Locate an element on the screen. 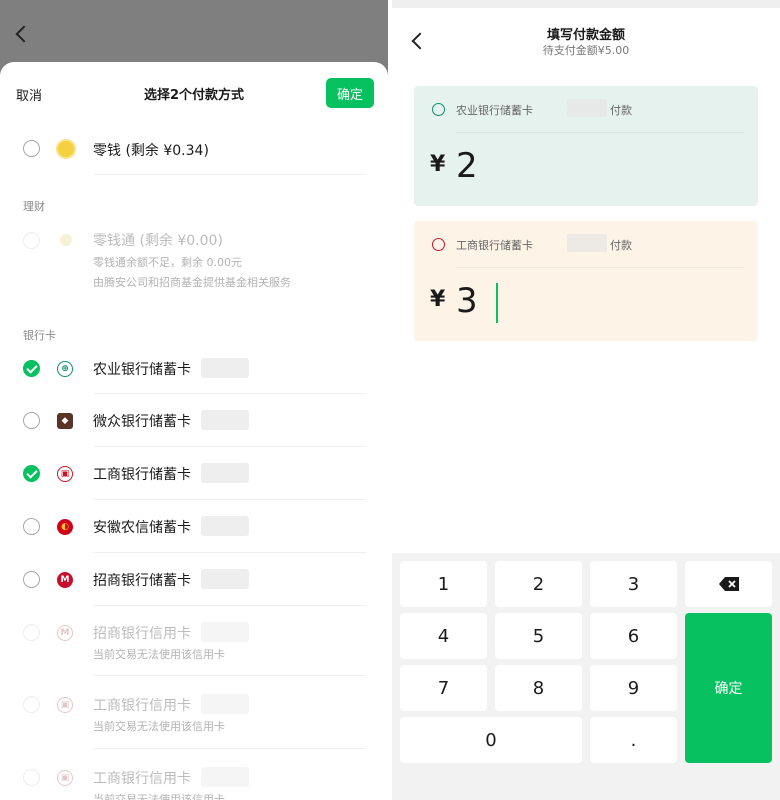  bank-option-abc: ⊕ 农业银行储蓄卡 is located at coordinates (194, 371).